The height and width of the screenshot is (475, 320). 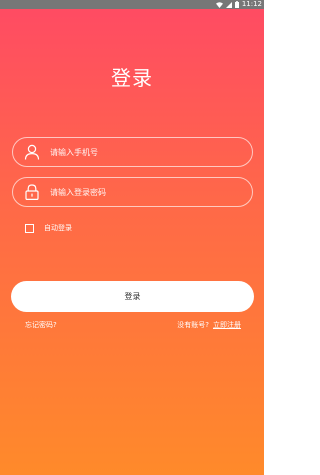 I want to click on status-time: 11:12, so click(x=251, y=4).